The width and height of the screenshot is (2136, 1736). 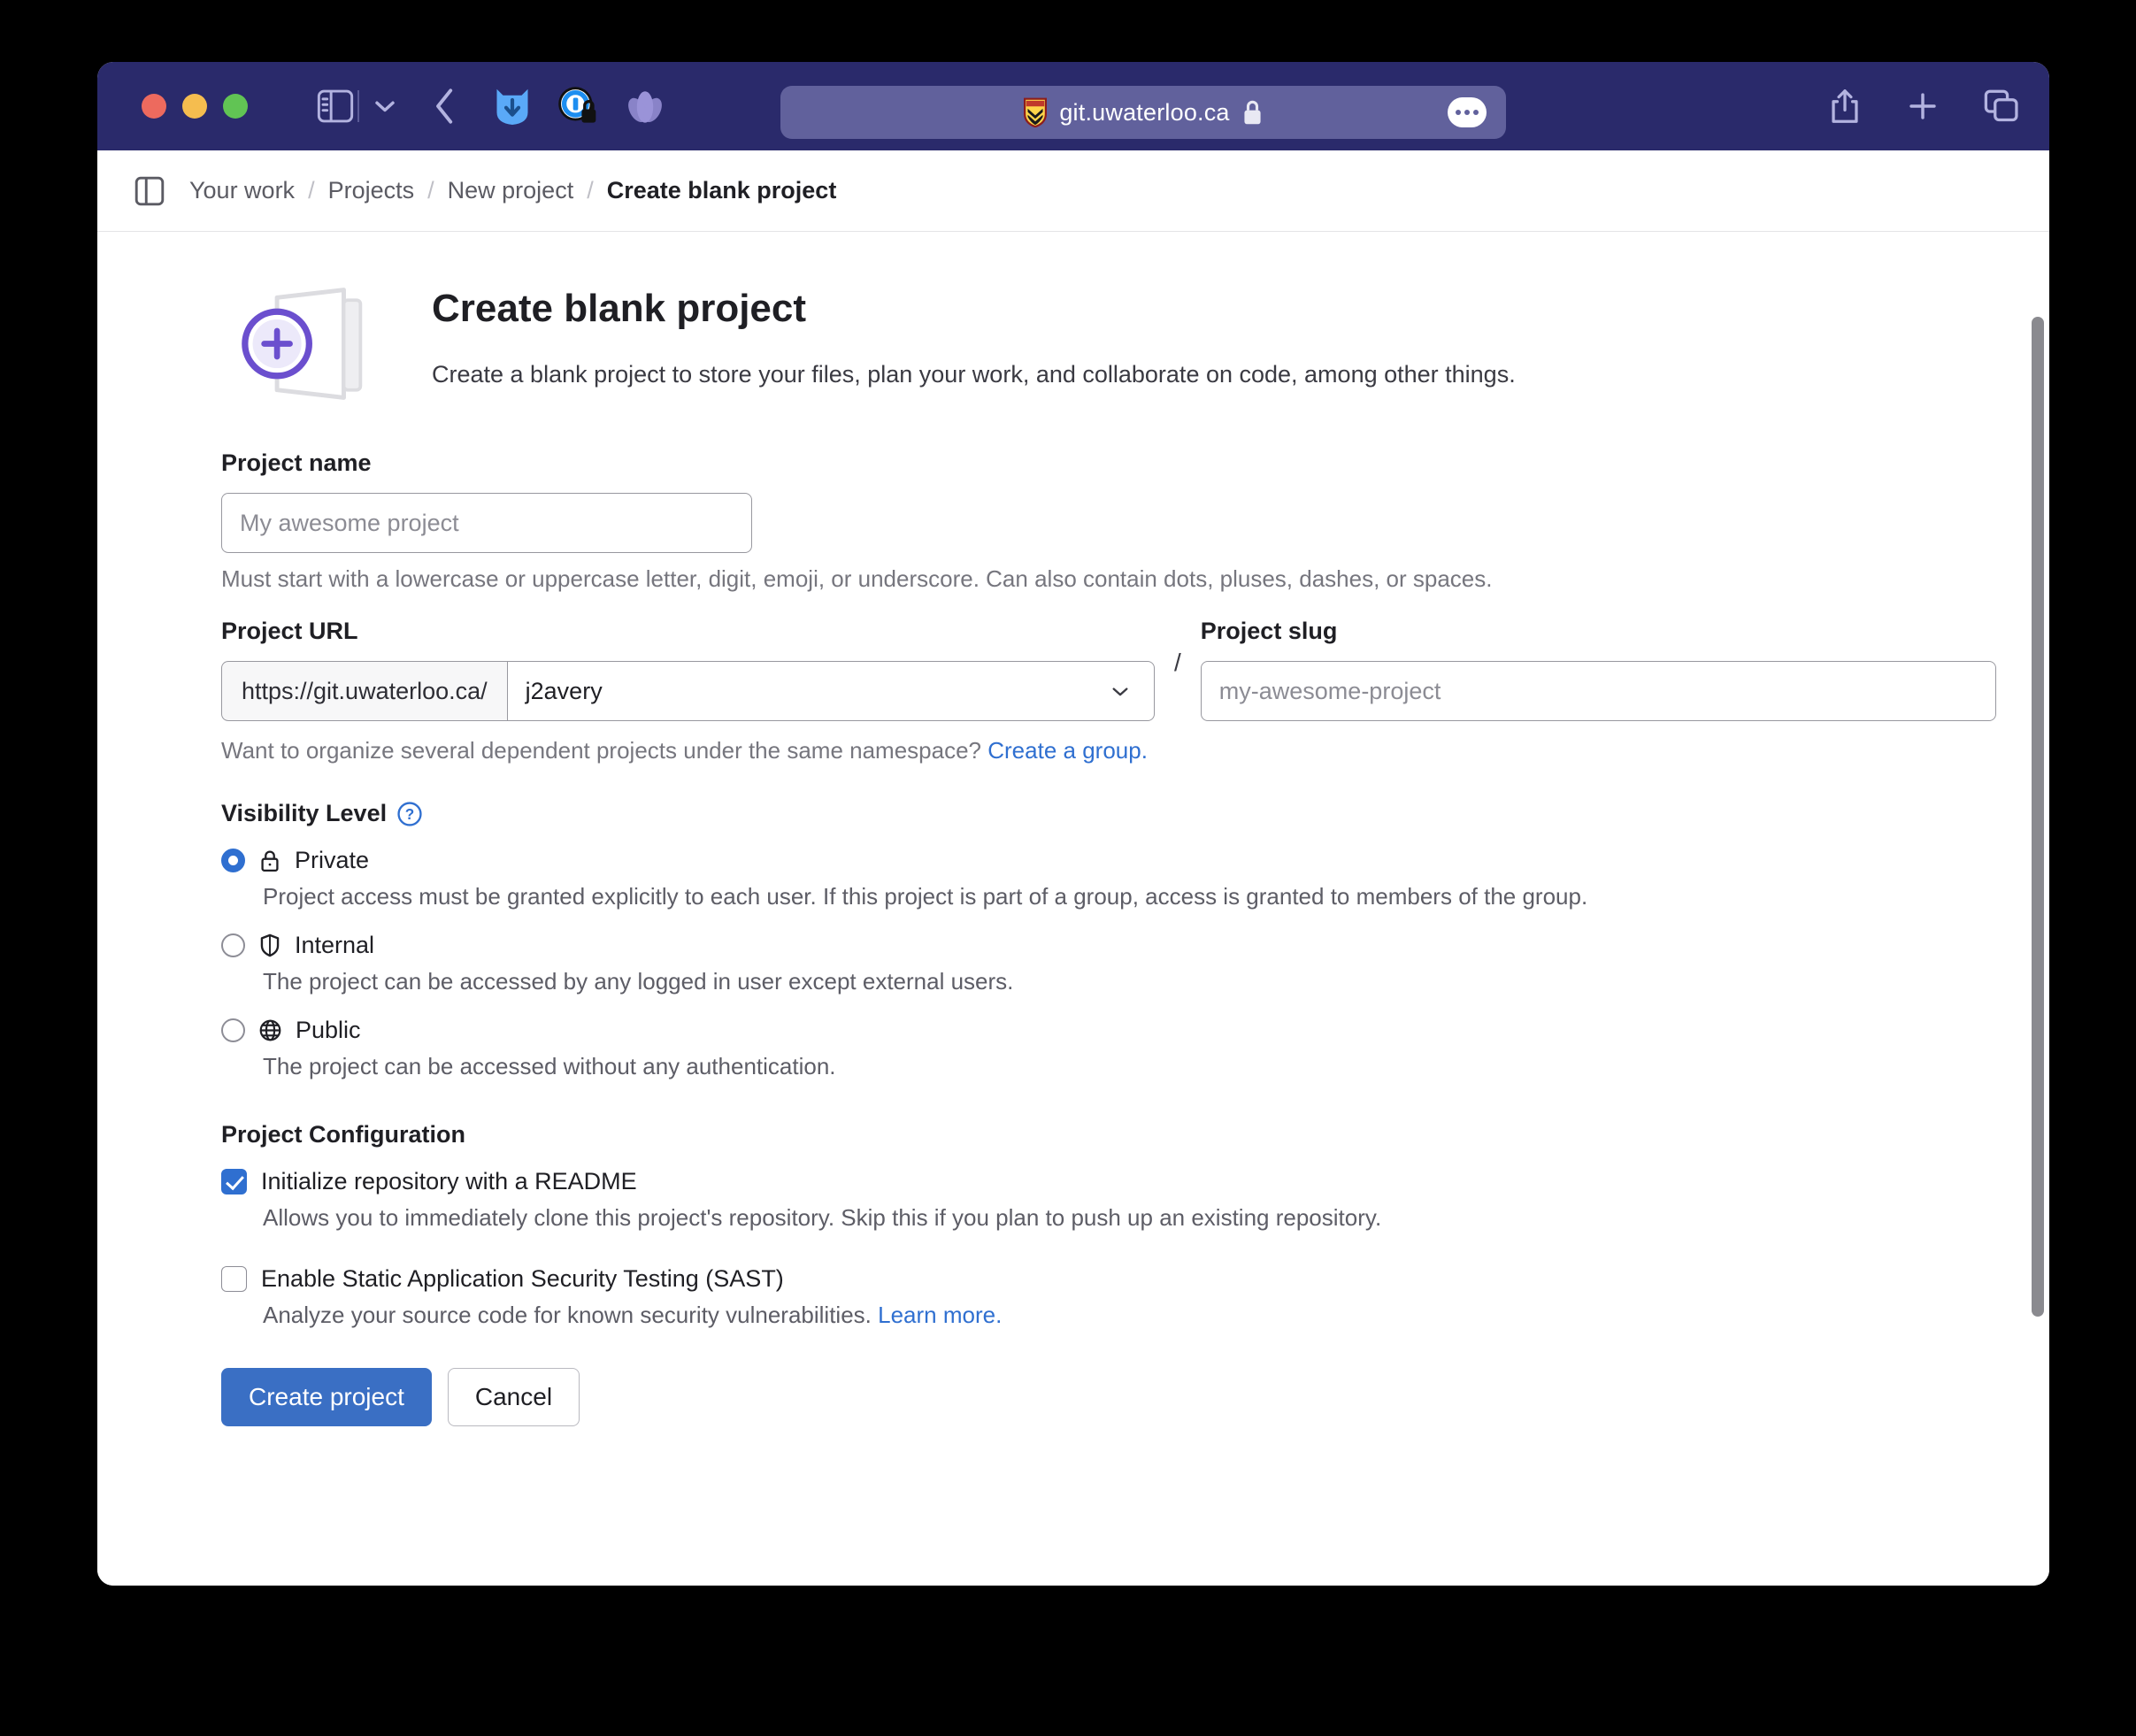 What do you see at coordinates (1067, 750) in the screenshot?
I see `create-a-group-link: Create a group.` at bounding box center [1067, 750].